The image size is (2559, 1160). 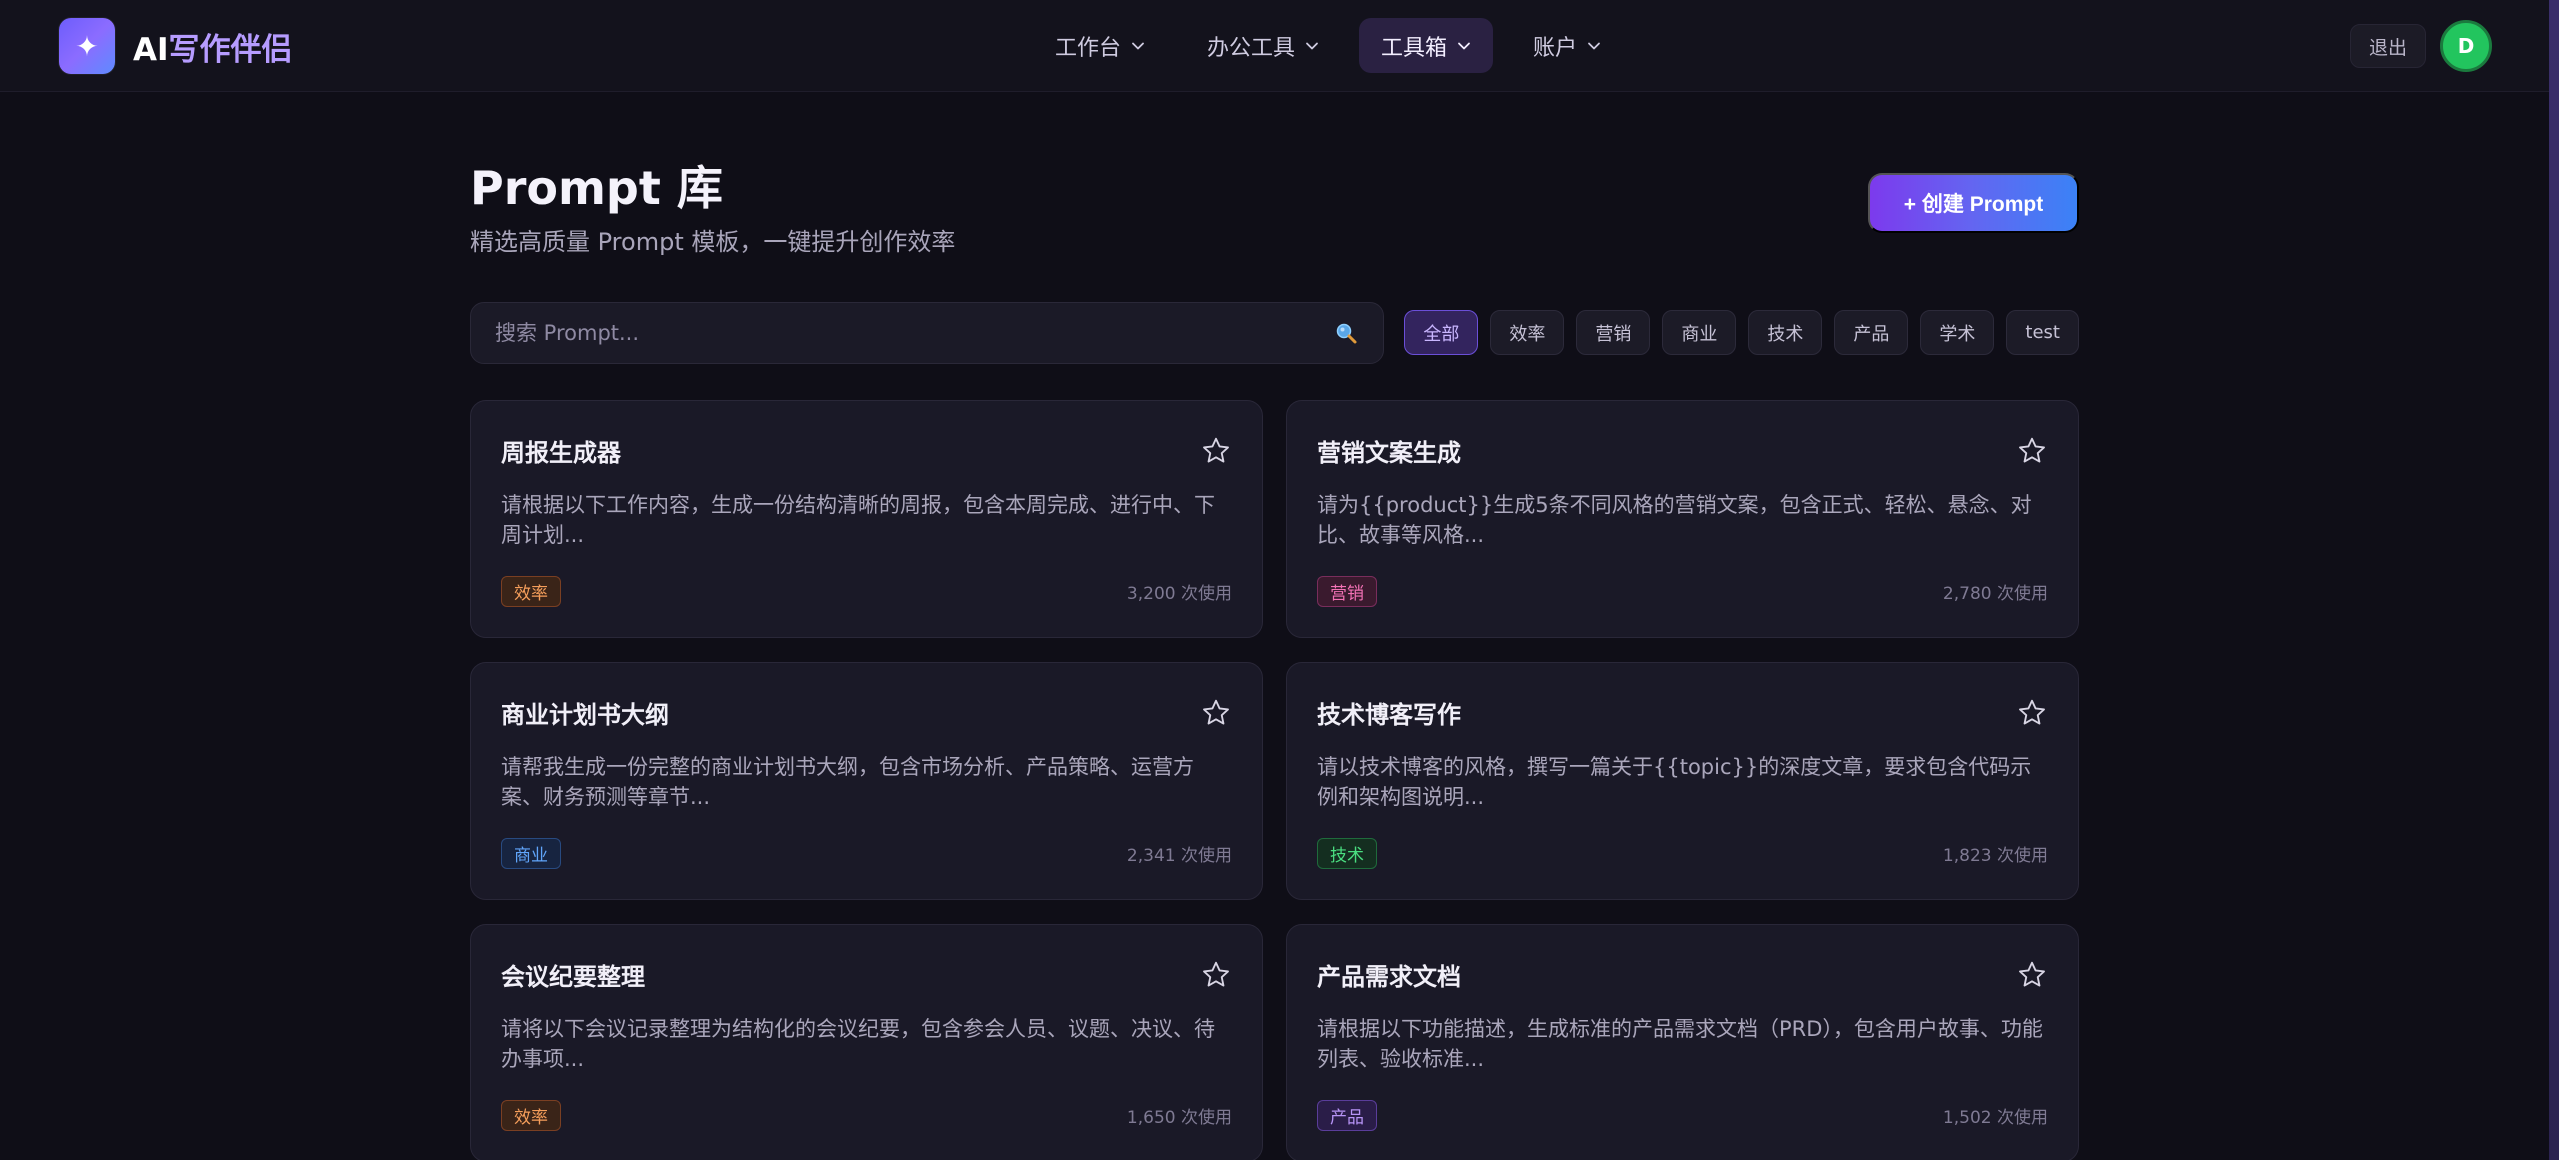 I want to click on logo-icon: ✦, so click(x=87, y=46).